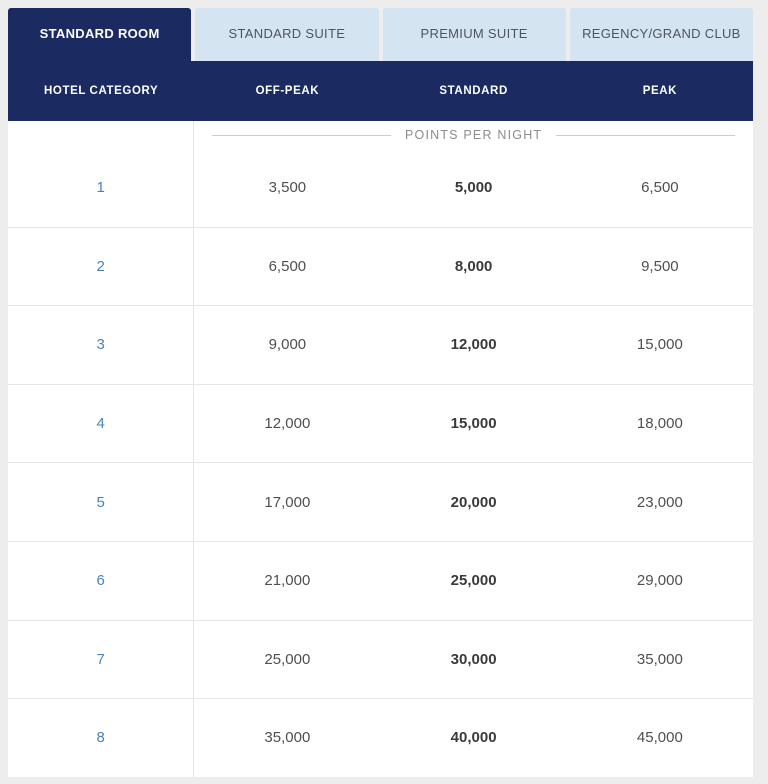  Describe the element at coordinates (473, 659) in the screenshot. I see `standard-value: 30,000` at that location.